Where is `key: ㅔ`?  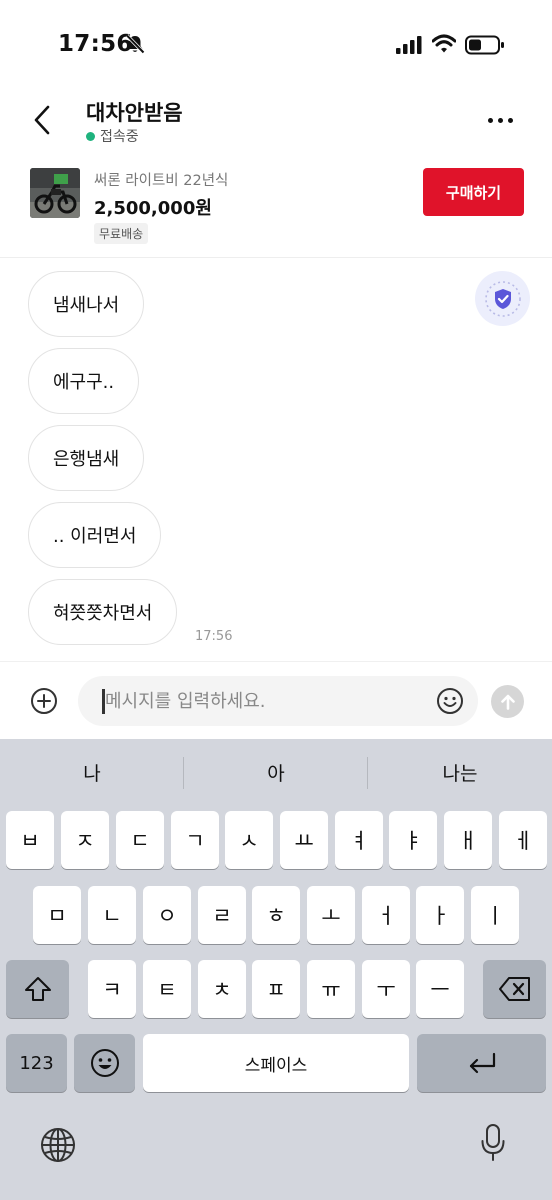 key: ㅔ is located at coordinates (523, 840).